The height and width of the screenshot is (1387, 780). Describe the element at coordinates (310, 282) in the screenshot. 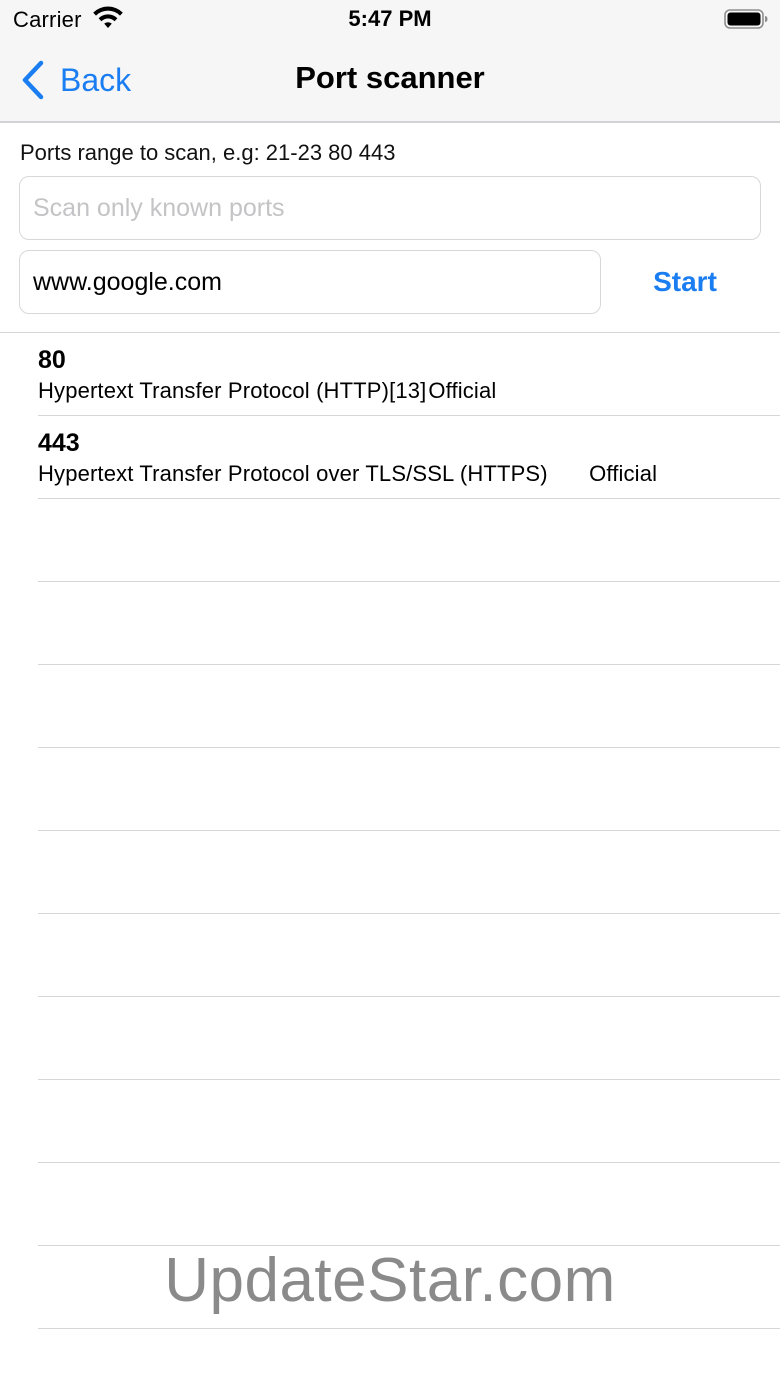

I see `host-input` at that location.